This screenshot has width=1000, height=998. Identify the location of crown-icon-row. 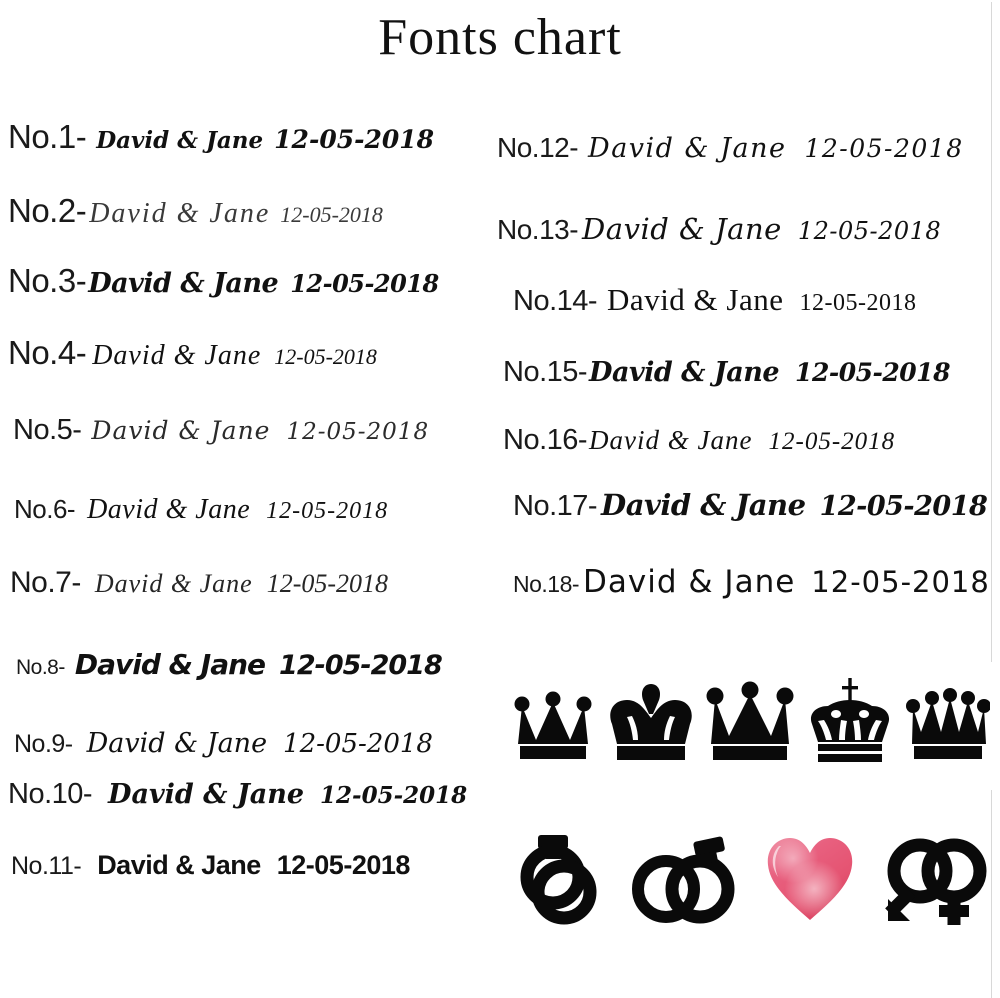
(750, 722).